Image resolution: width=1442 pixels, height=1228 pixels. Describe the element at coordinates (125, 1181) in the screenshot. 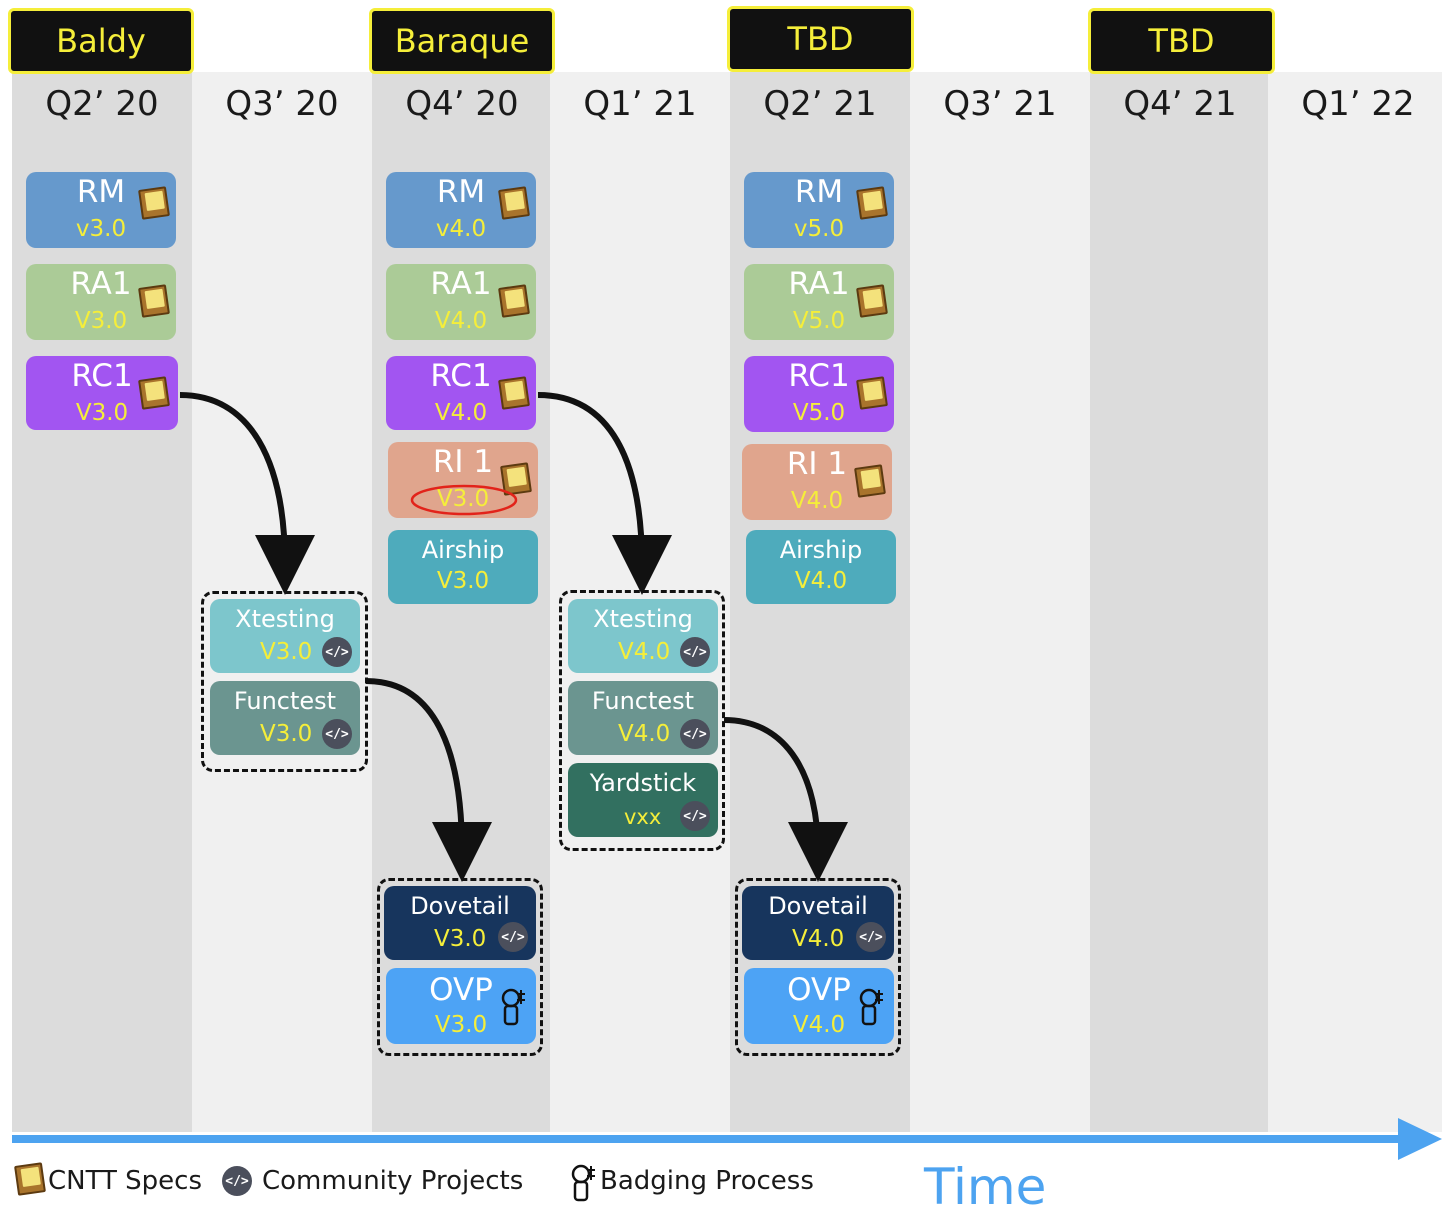

I see `legend-specs-label: CNTT Specs` at that location.